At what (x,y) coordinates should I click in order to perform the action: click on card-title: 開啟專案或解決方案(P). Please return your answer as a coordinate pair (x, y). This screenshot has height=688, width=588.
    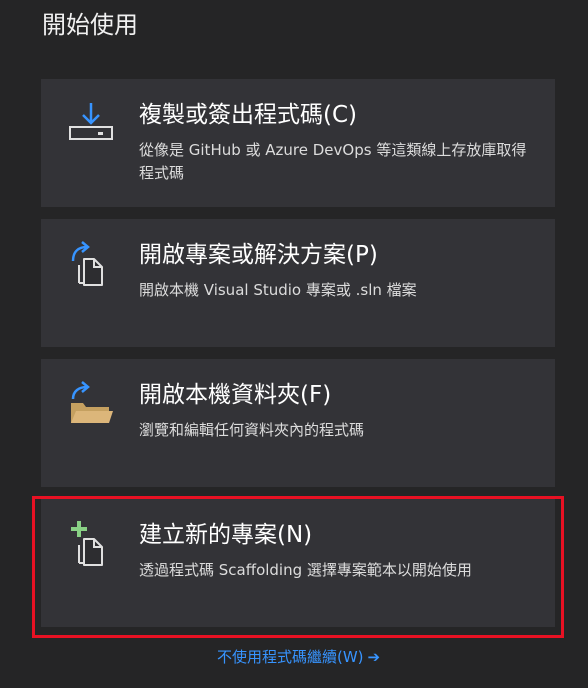
    Looking at the image, I should click on (258, 255).